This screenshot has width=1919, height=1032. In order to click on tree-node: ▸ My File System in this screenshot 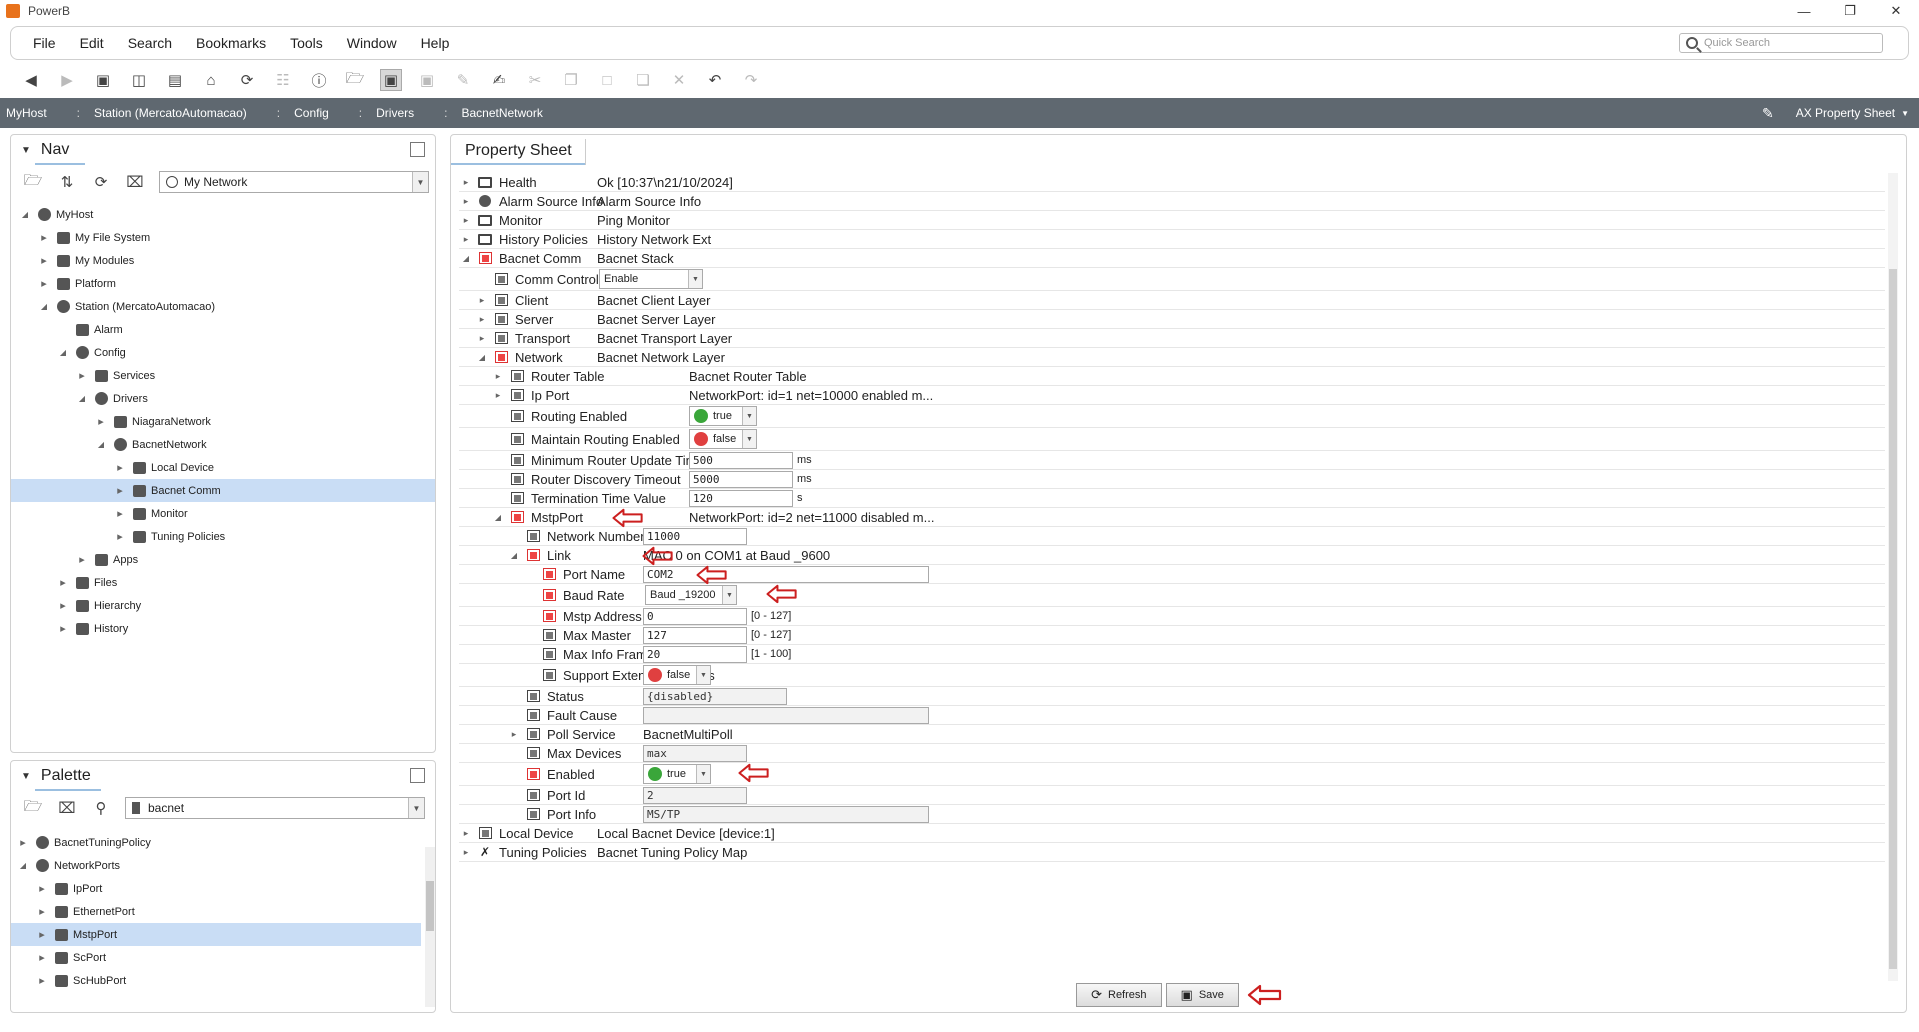, I will do `click(223, 237)`.